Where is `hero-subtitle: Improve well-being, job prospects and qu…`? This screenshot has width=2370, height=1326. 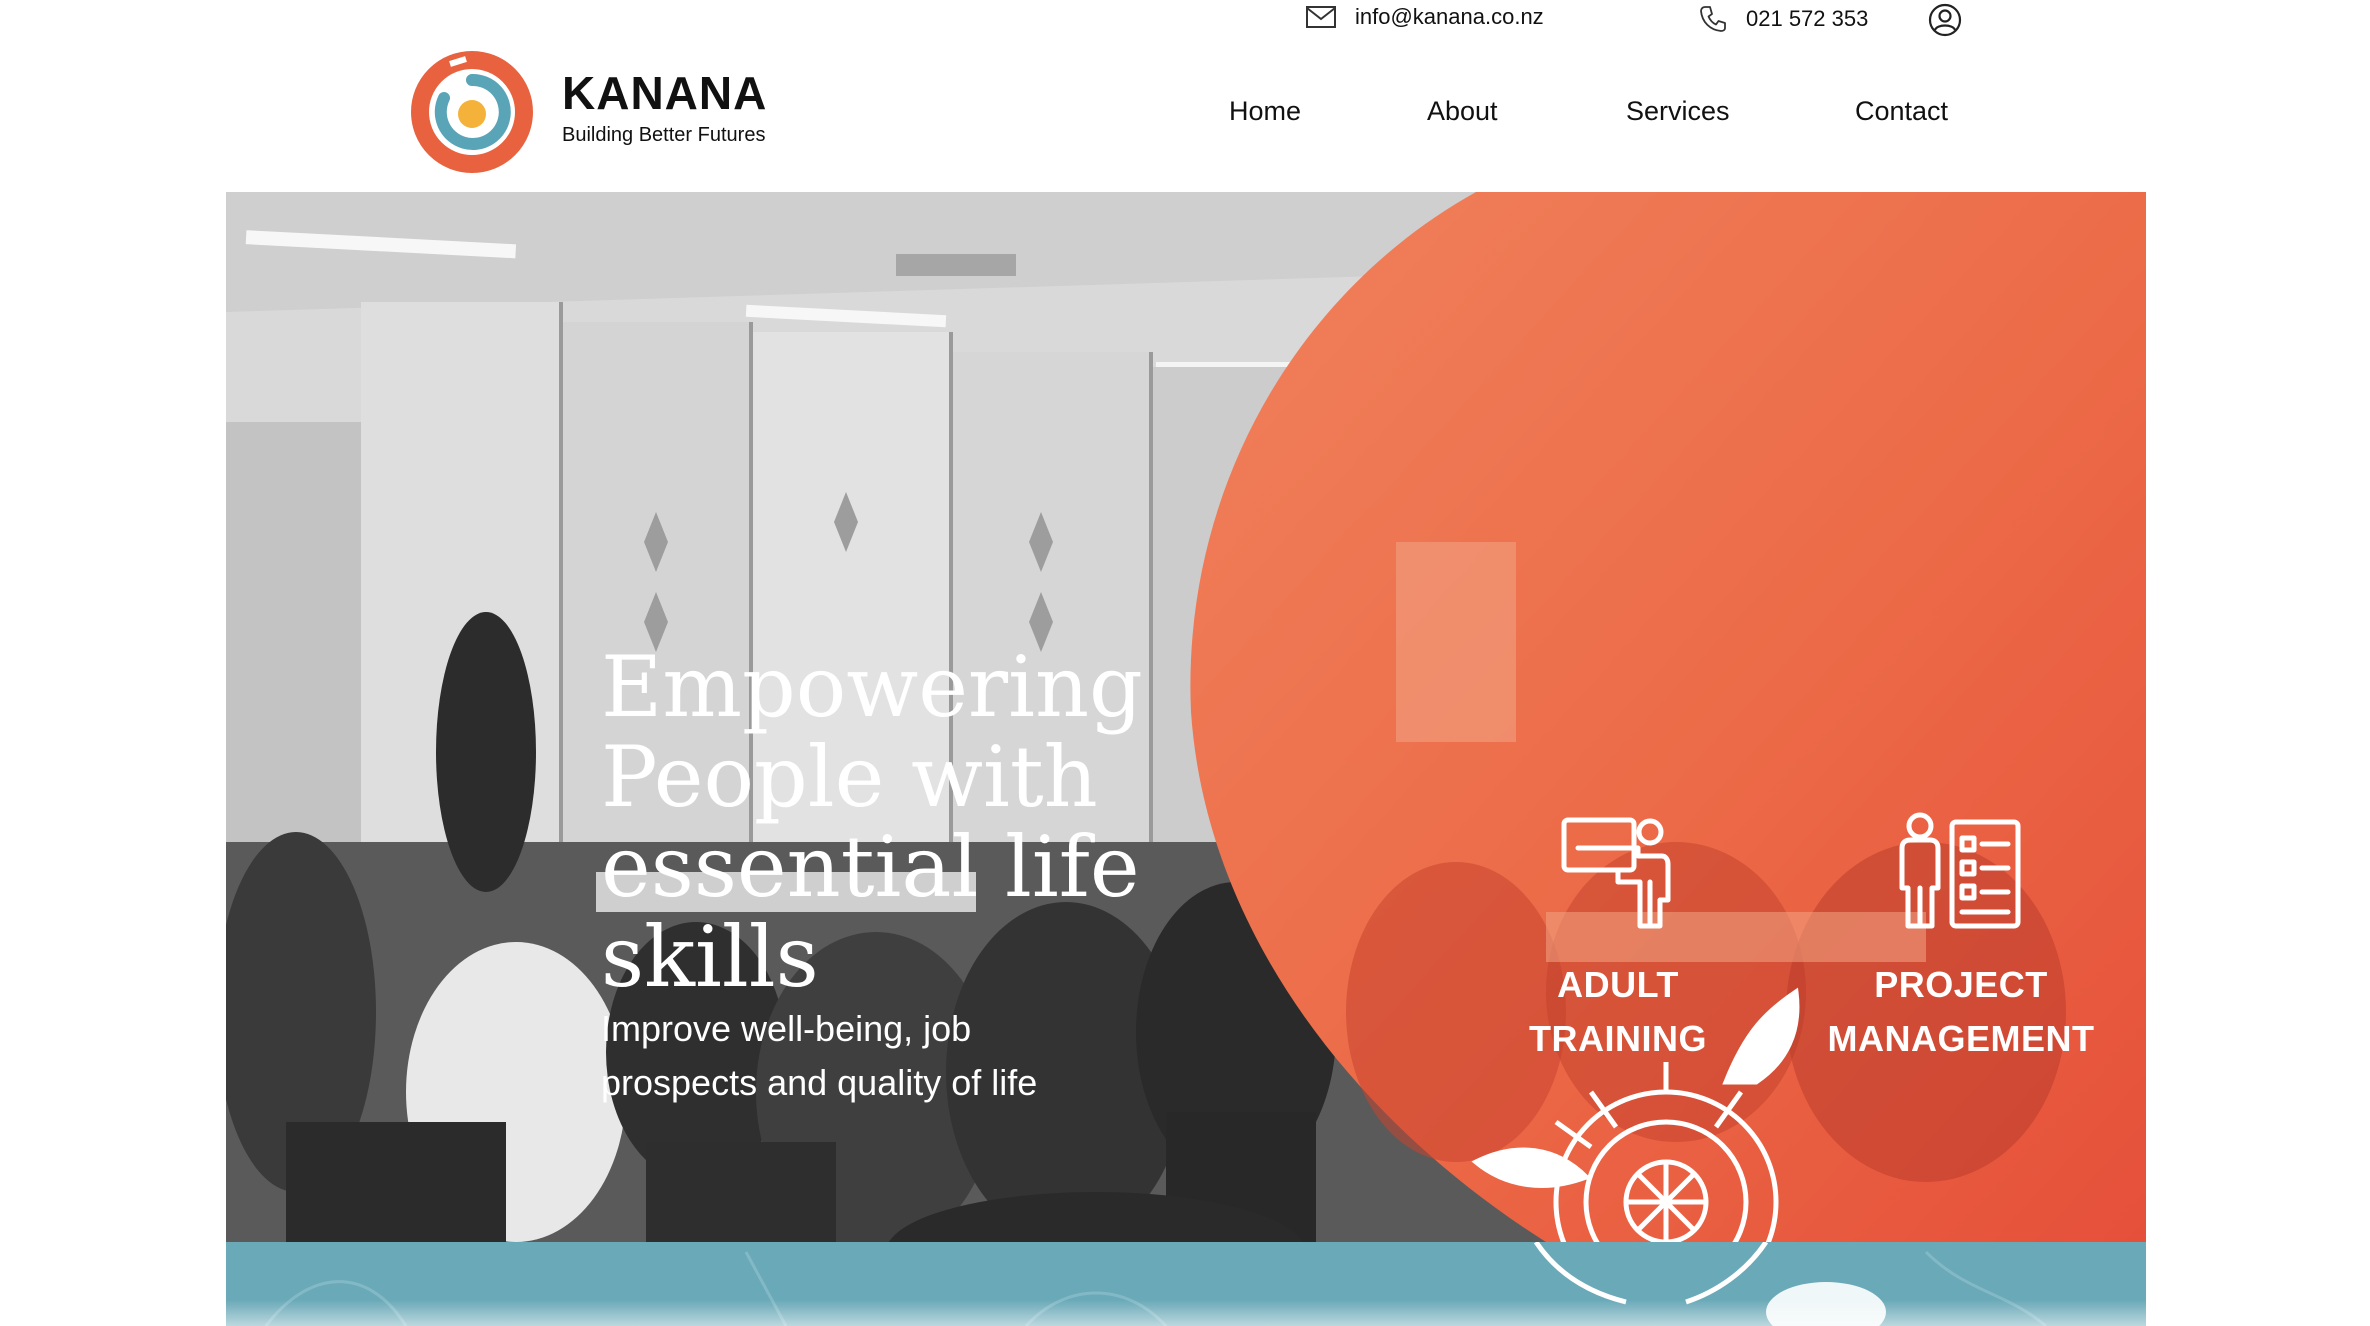
hero-subtitle: Improve well-being, job prospects and qu… is located at coordinates (819, 1055).